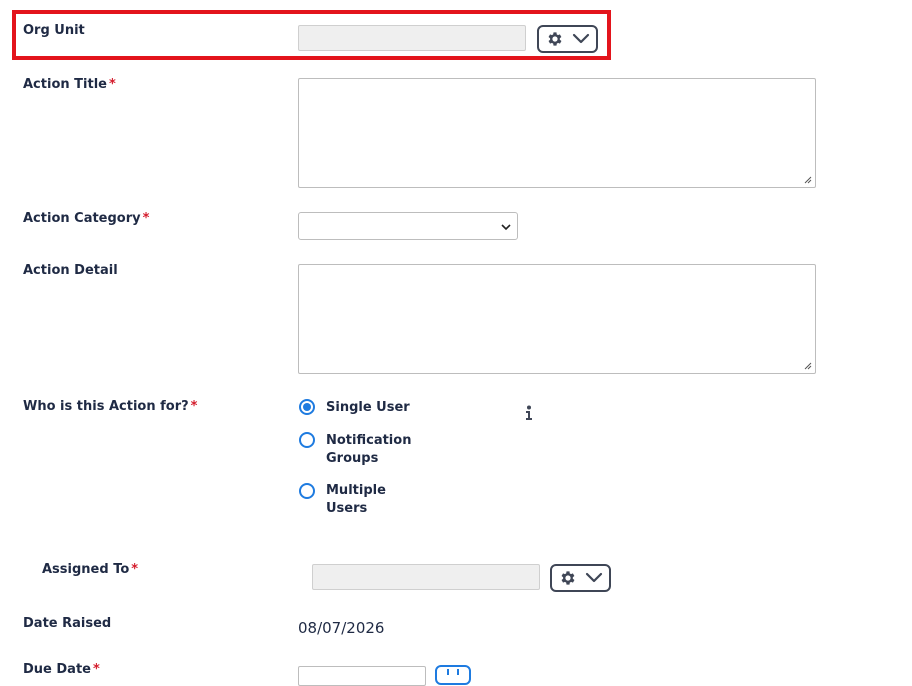  Describe the element at coordinates (67, 623) in the screenshot. I see `date-raised-label: Date Raised` at that location.